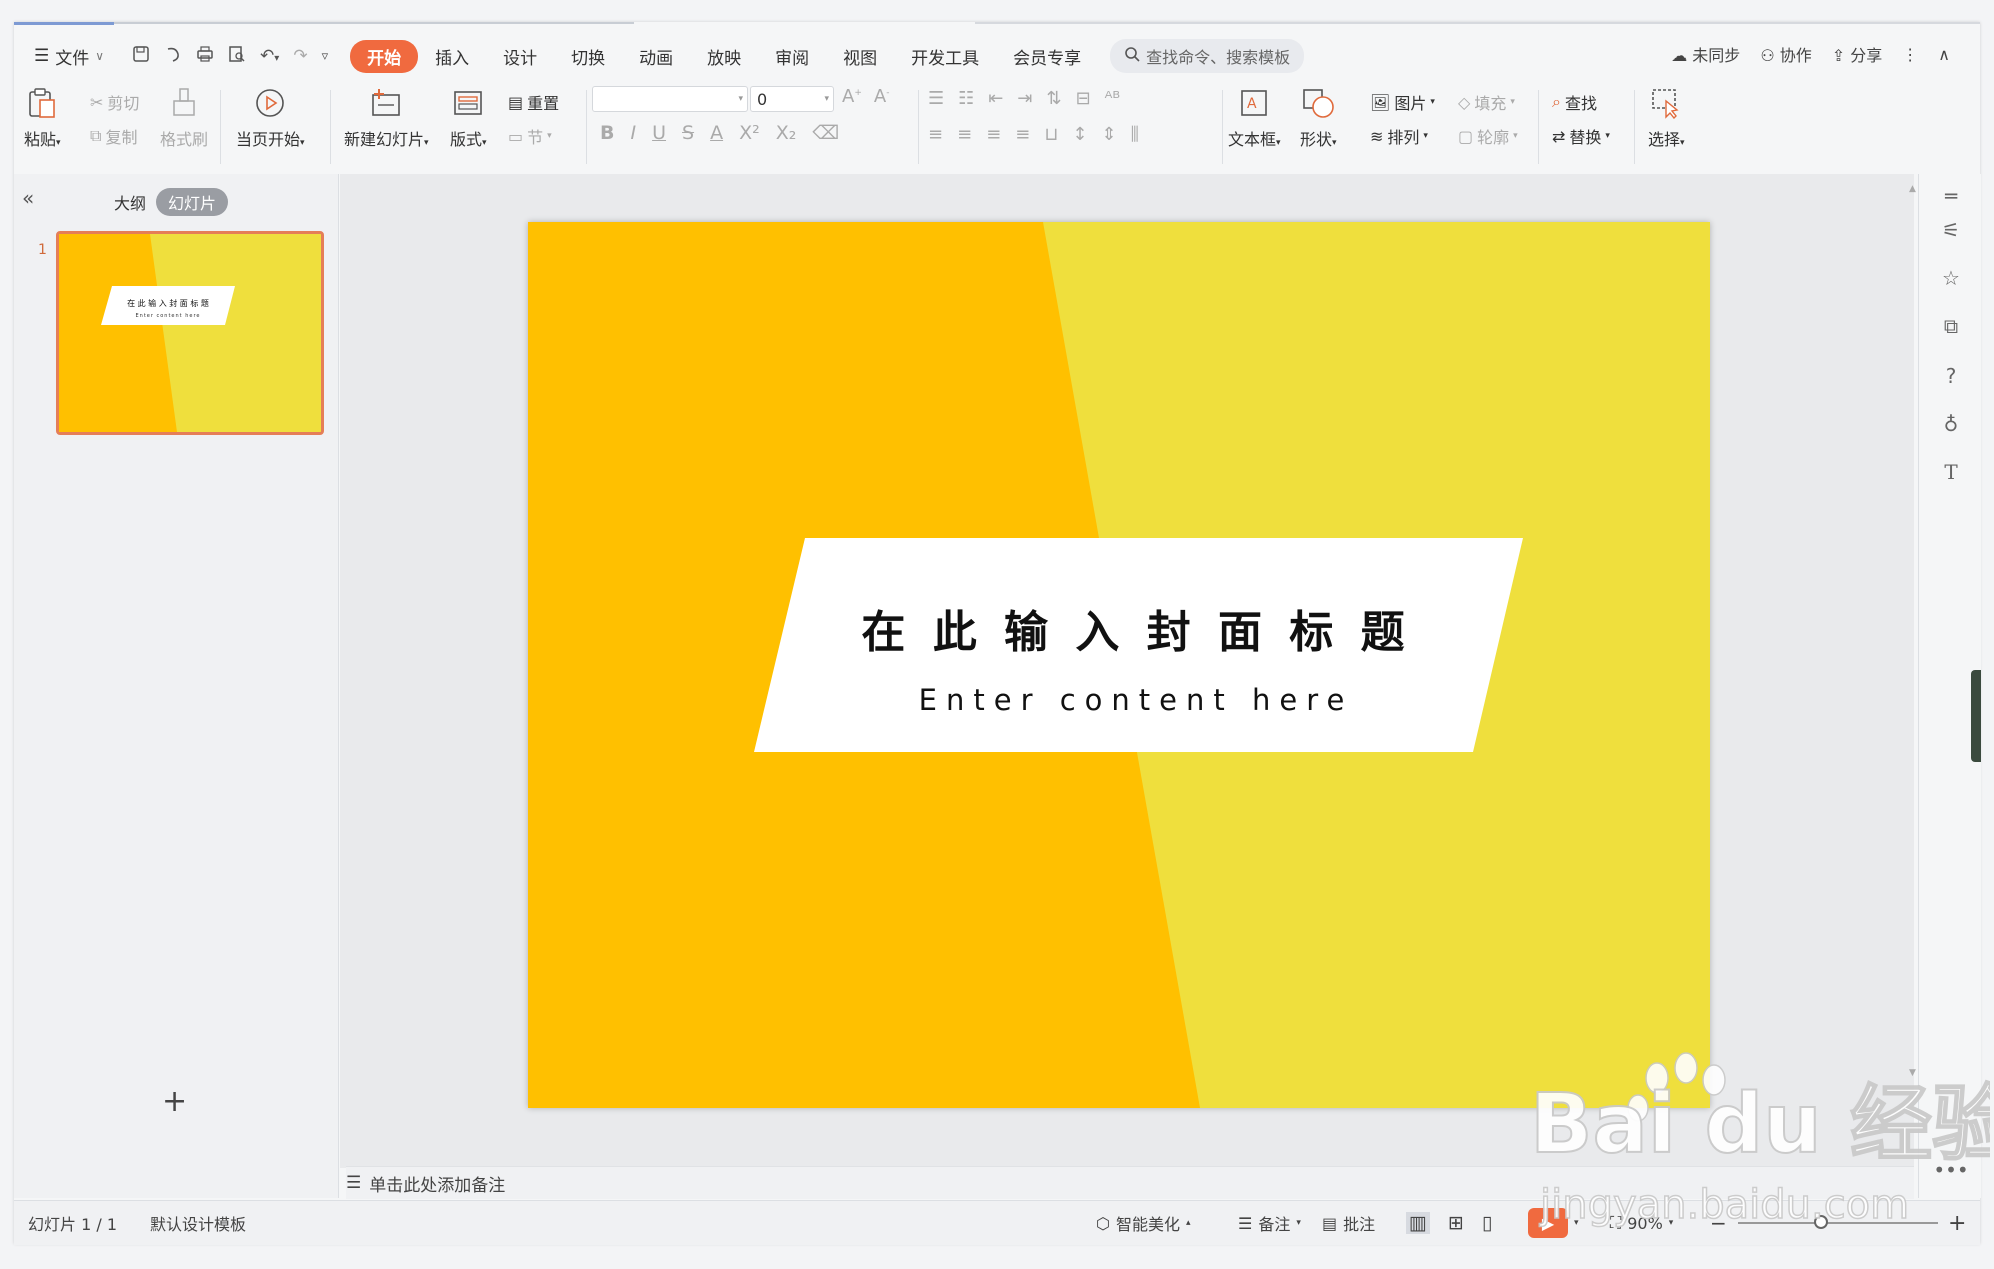  I want to click on find-button: ⌕ 查找, so click(1574, 102).